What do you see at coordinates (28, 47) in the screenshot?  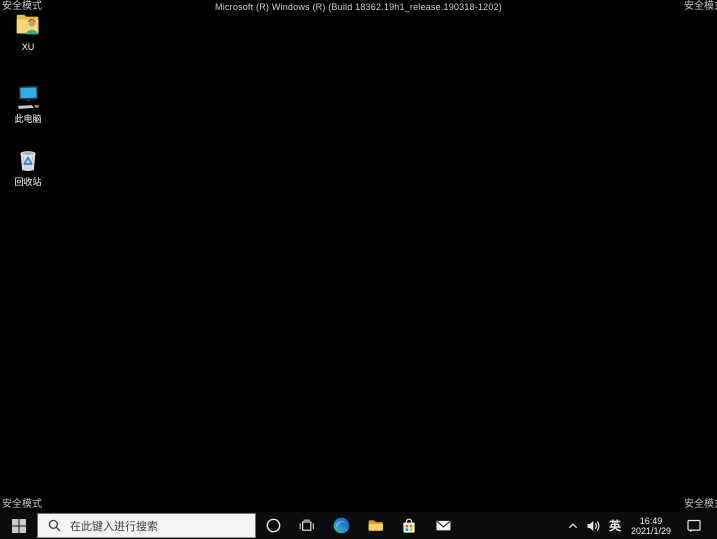 I see `desktop-icon-label: XU` at bounding box center [28, 47].